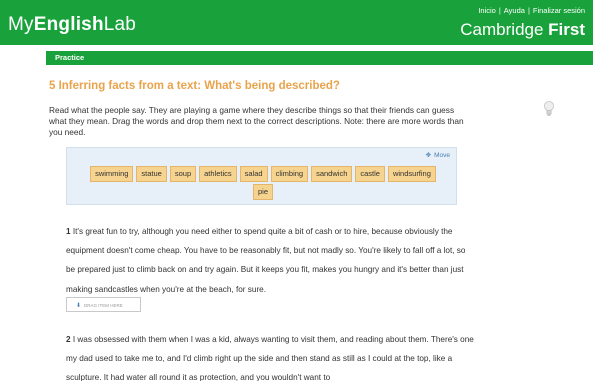  I want to click on word-chip-windsurfing: windsurfing, so click(411, 174).